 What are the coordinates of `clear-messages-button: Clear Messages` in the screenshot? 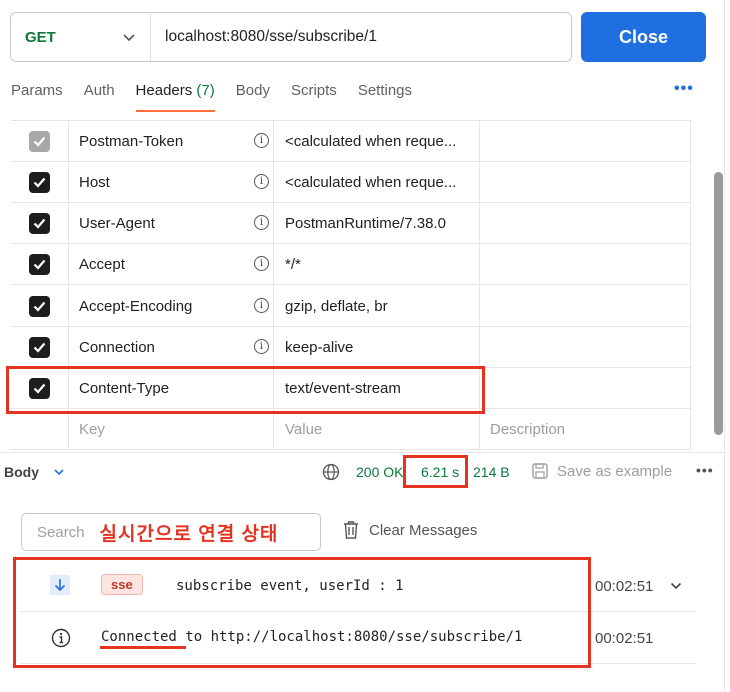 It's located at (423, 530).